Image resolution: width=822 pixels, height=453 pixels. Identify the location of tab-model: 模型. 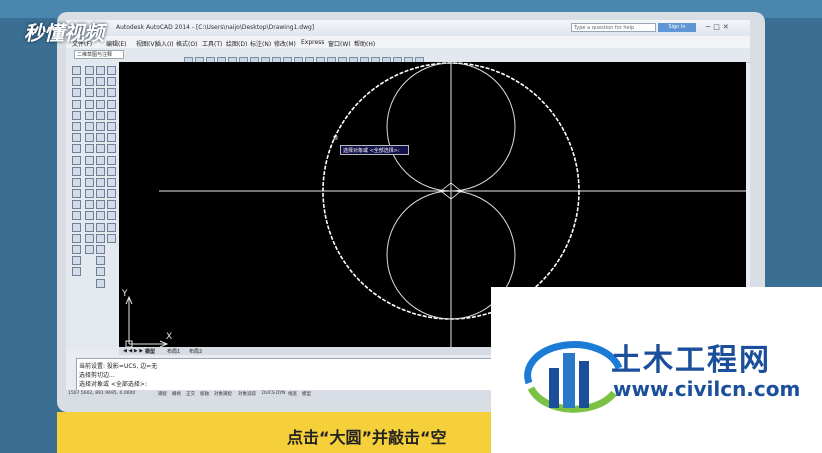
(150, 351).